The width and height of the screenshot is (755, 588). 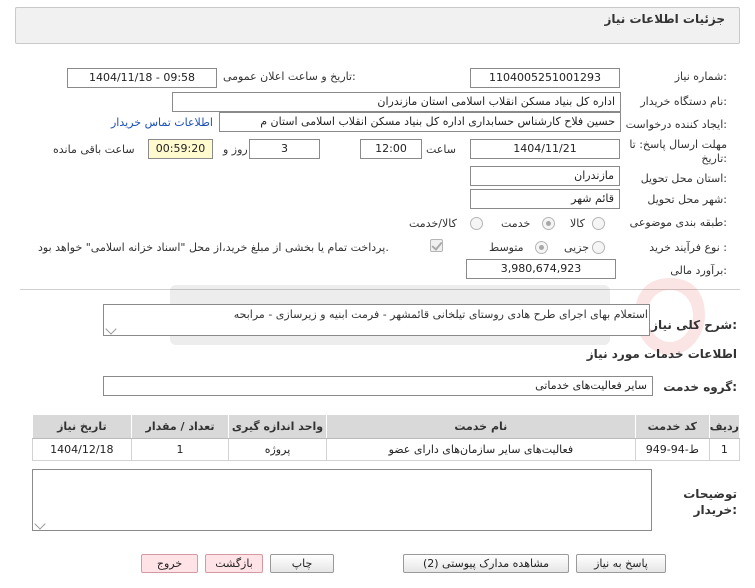 I want to click on exit-button: خروج, so click(x=169, y=563).